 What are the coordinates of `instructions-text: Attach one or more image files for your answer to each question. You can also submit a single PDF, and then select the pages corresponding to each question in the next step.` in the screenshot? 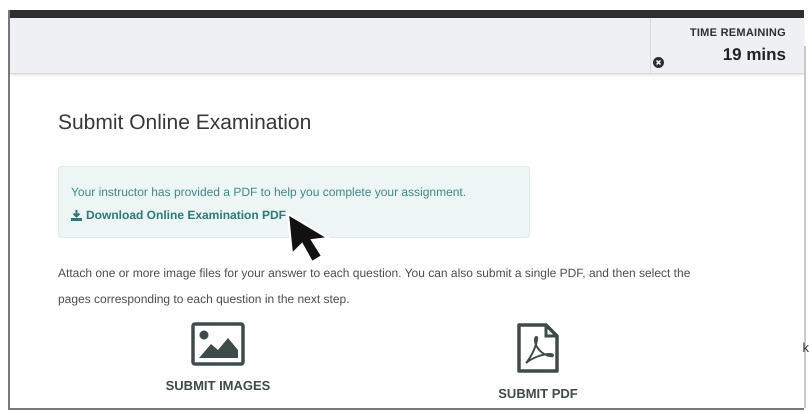 It's located at (375, 286).